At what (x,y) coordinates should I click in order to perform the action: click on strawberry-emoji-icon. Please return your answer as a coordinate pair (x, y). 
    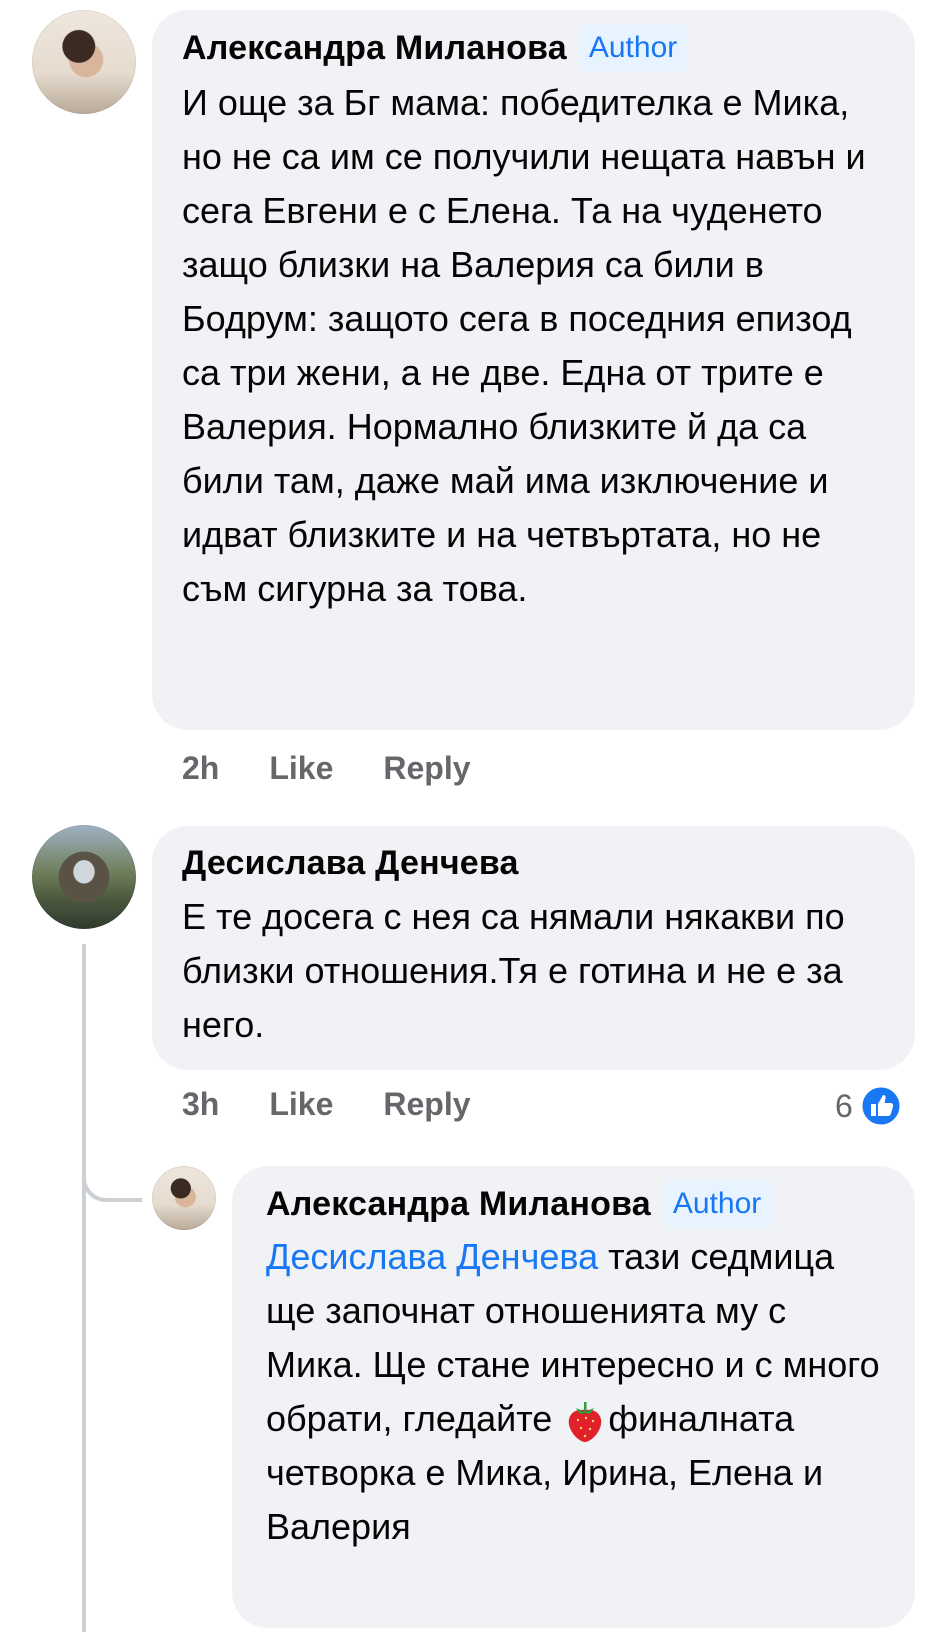
    Looking at the image, I should click on (585, 1422).